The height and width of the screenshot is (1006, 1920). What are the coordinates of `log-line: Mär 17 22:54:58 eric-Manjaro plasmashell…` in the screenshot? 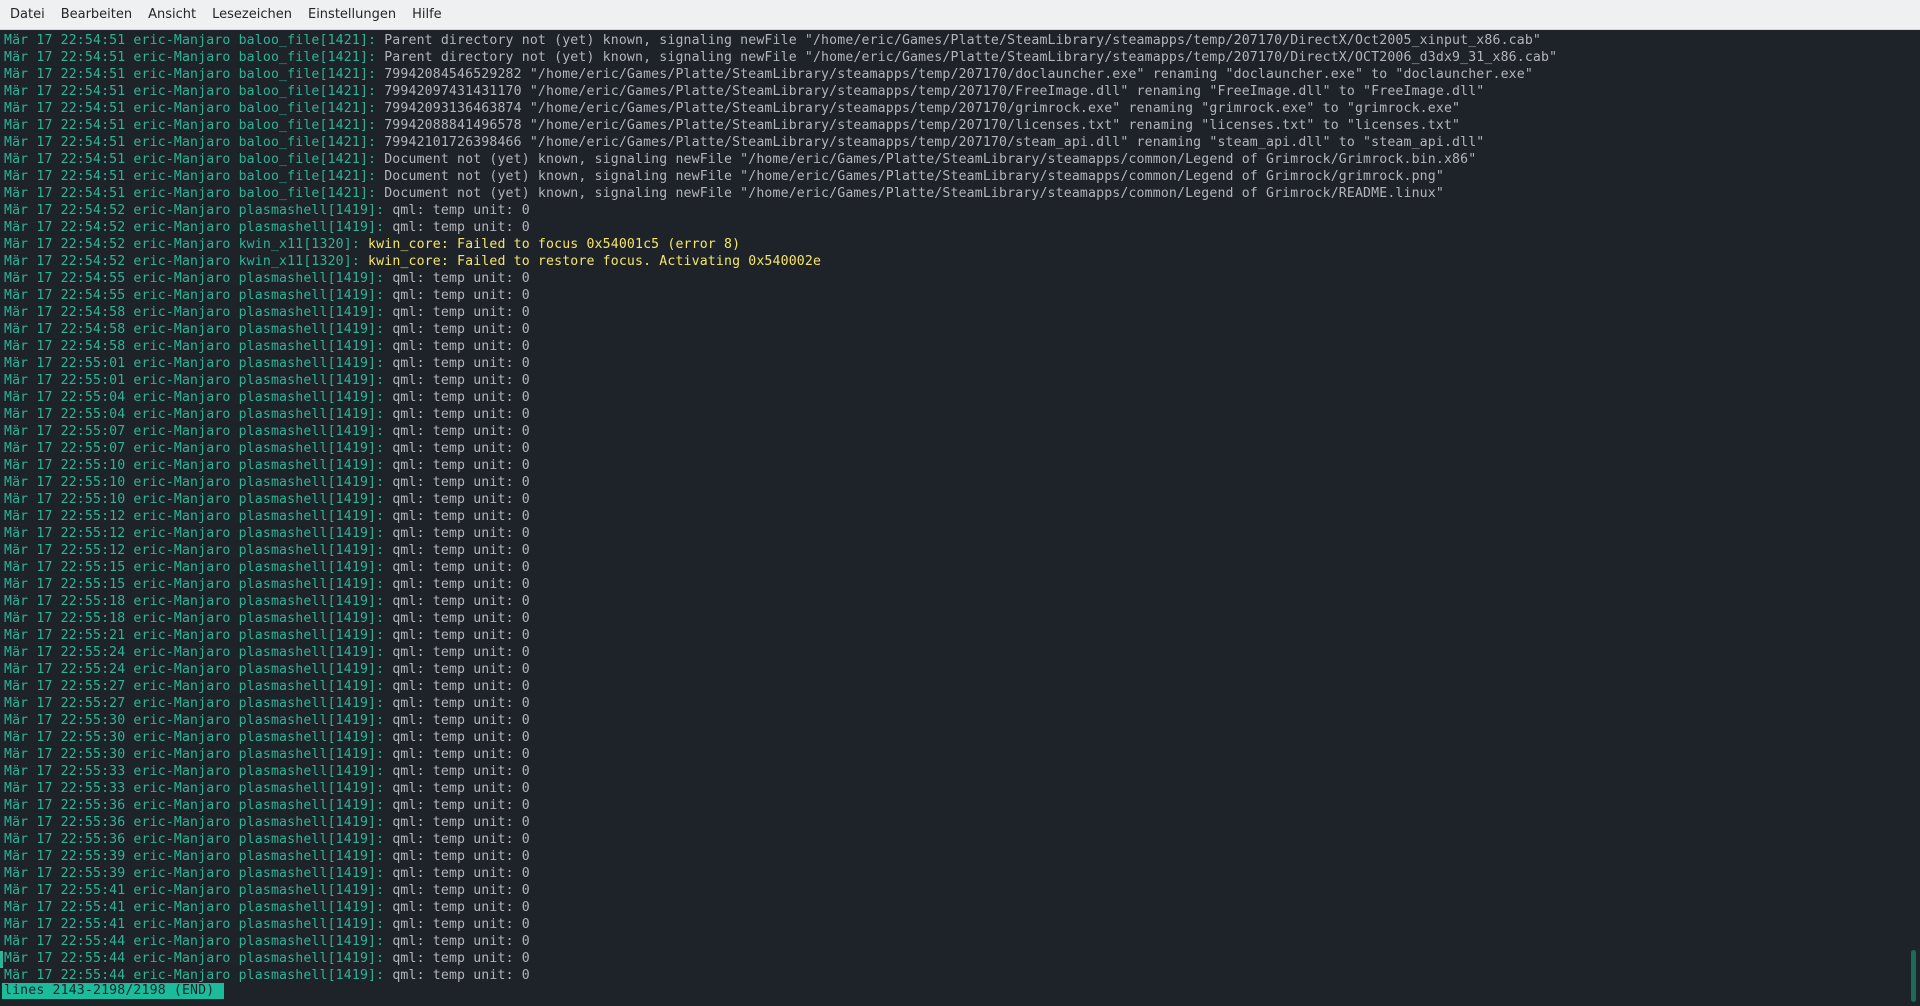 It's located at (962, 329).